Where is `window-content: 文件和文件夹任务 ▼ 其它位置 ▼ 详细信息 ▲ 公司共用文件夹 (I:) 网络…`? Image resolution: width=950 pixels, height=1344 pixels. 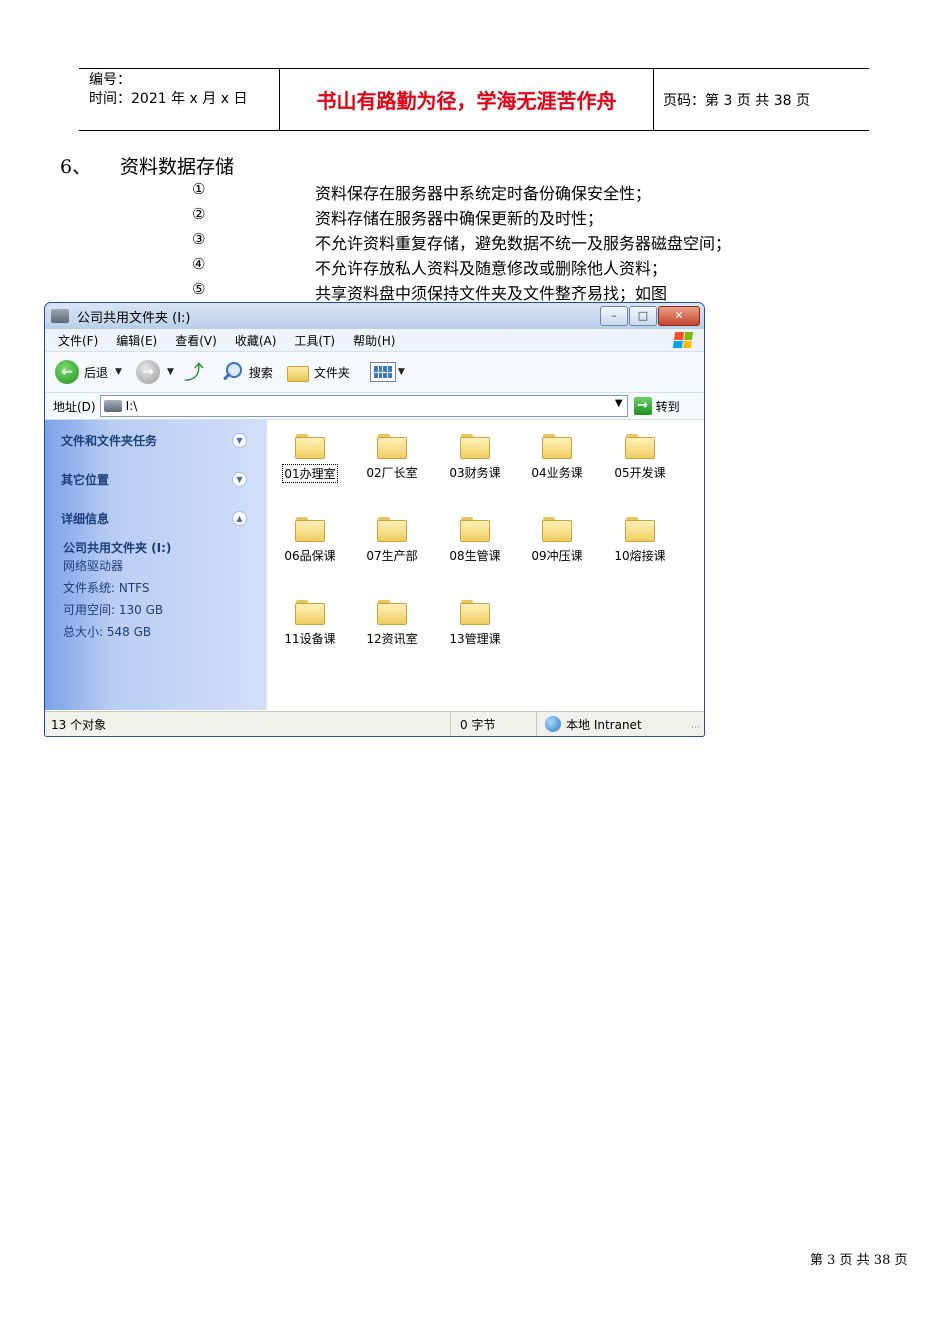 window-content: 文件和文件夹任务 ▼ 其它位置 ▼ 详细信息 ▲ 公司共用文件夹 (I:) 网络… is located at coordinates (374, 565).